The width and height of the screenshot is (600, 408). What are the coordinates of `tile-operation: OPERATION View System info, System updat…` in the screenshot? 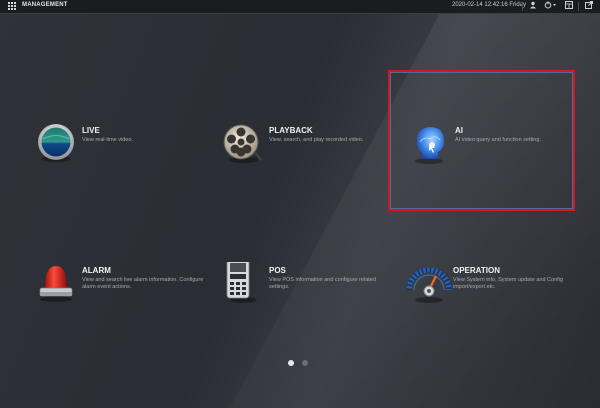 It's located at (500, 297).